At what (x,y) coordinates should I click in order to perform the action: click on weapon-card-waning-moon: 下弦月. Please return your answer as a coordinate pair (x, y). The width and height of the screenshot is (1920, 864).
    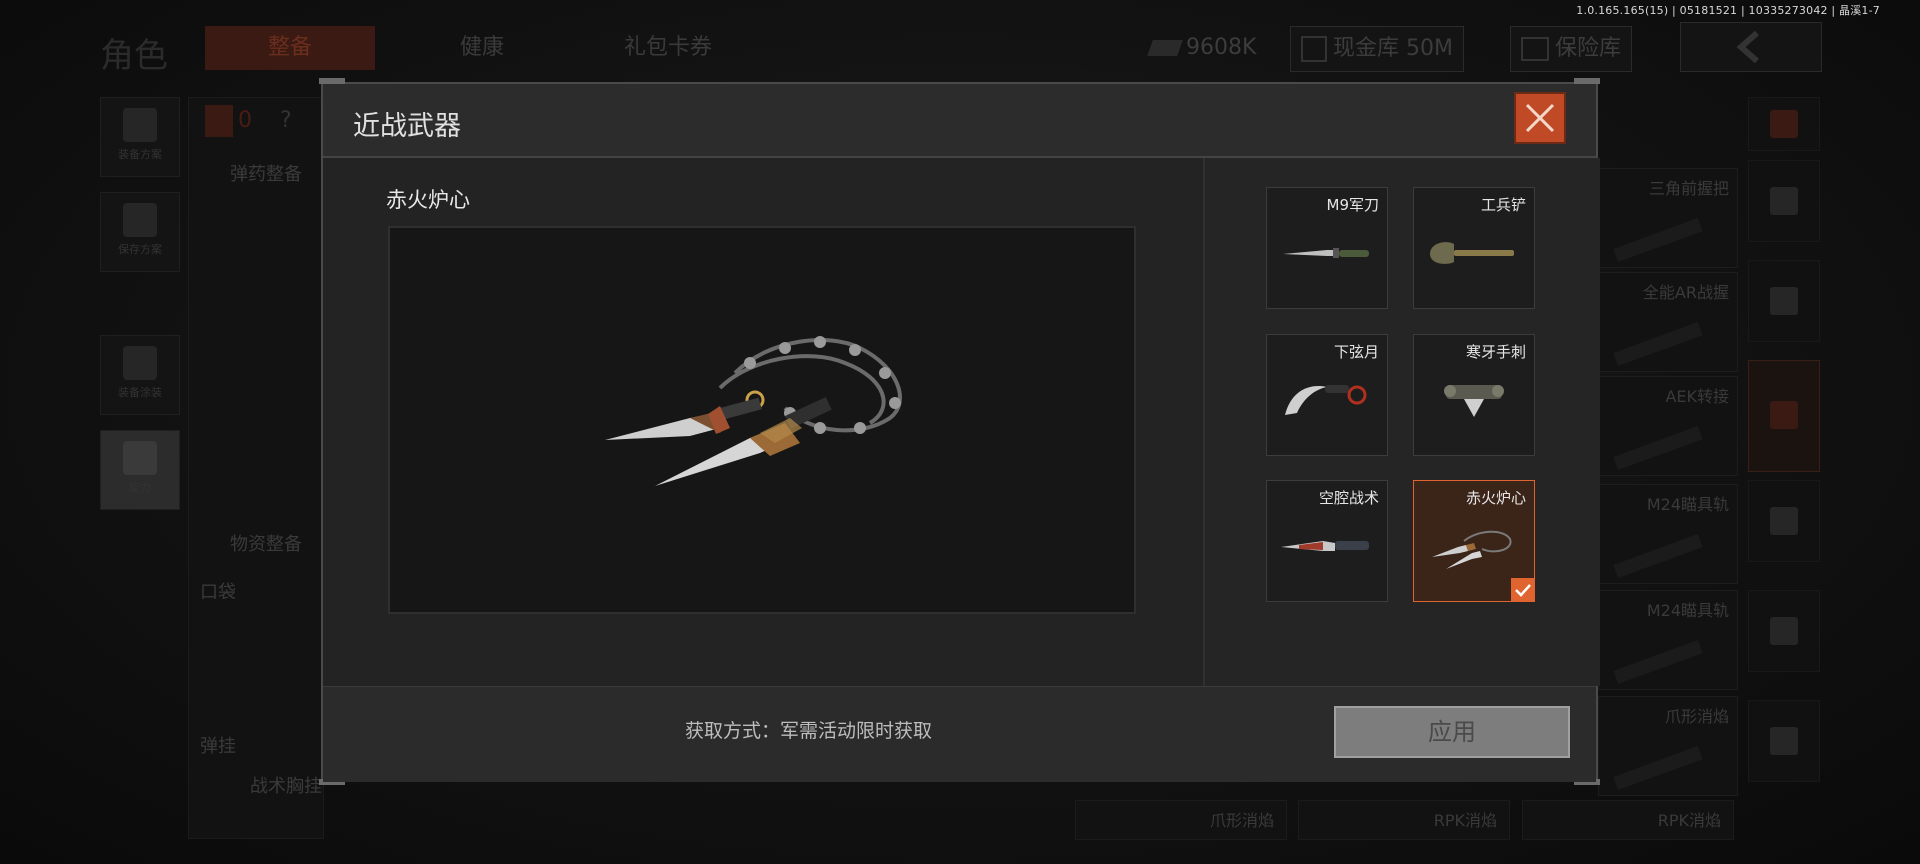
    Looking at the image, I should click on (1327, 395).